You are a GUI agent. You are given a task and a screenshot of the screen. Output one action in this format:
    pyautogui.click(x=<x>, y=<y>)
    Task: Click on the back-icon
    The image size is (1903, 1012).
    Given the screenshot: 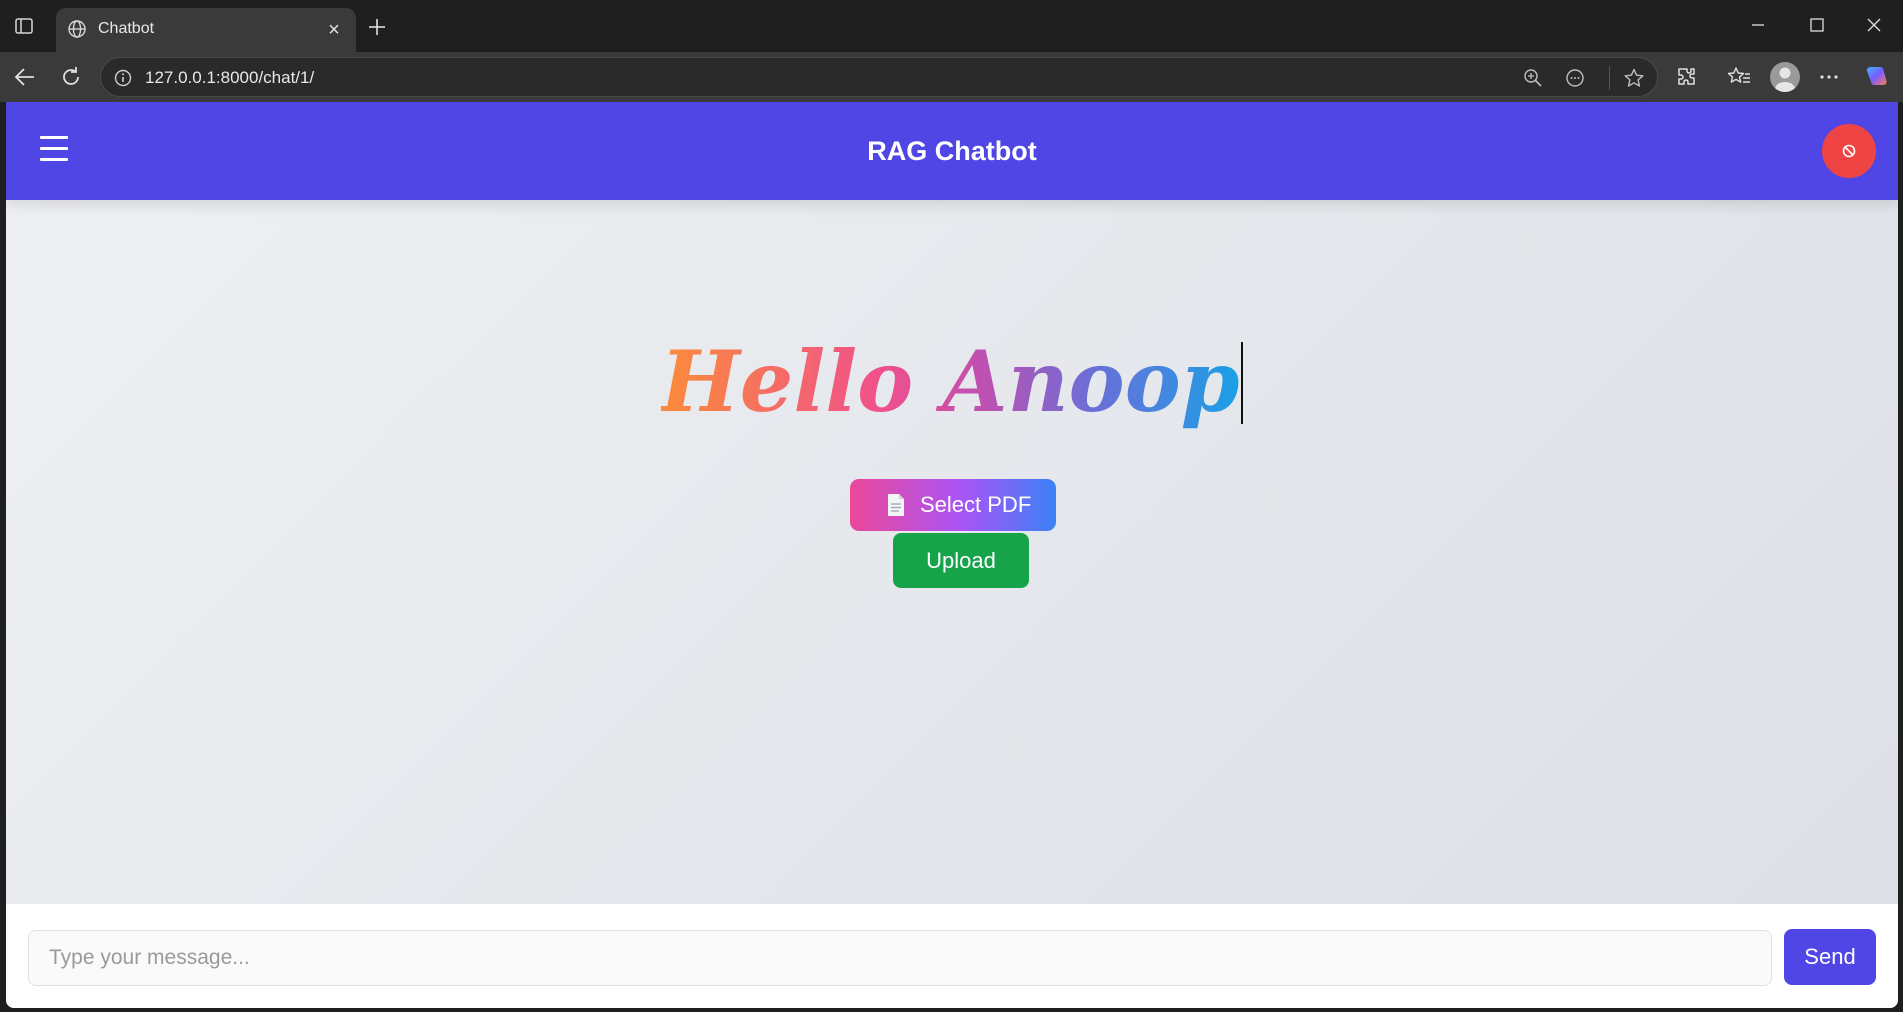 What is the action you would take?
    pyautogui.click(x=25, y=77)
    